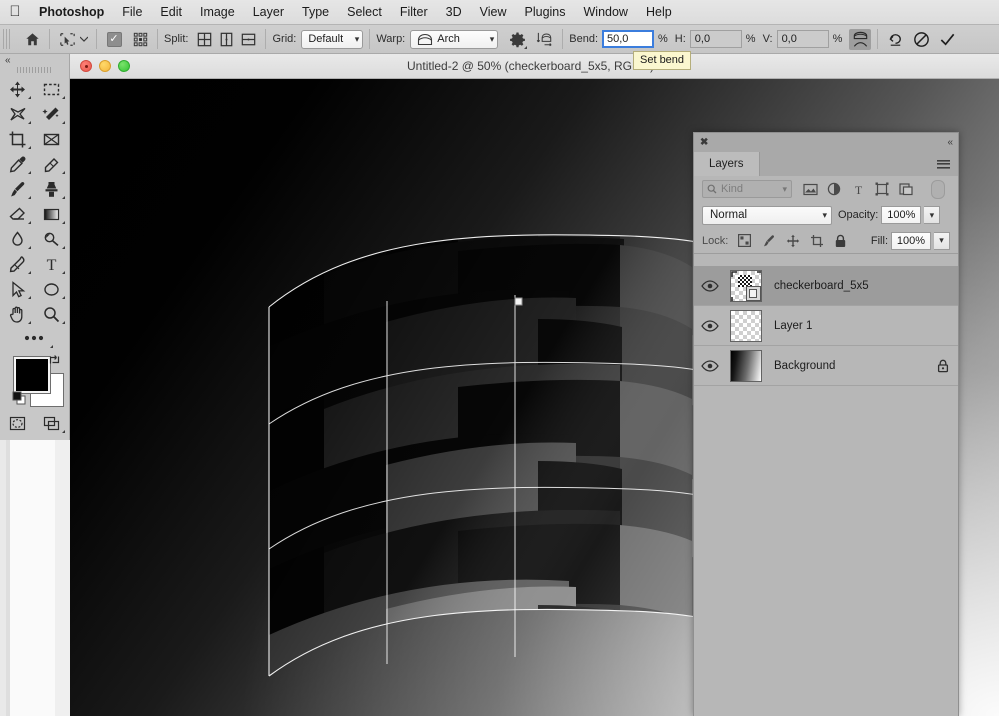 This screenshot has height=716, width=999. What do you see at coordinates (248, 39) in the screenshot?
I see `split-horizontal-icon` at bounding box center [248, 39].